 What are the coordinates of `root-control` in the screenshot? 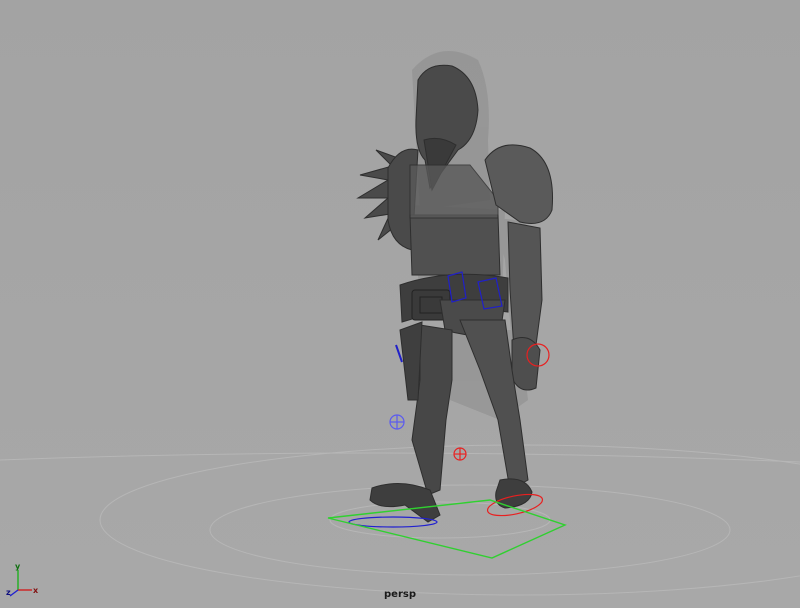 It's located at (447, 529).